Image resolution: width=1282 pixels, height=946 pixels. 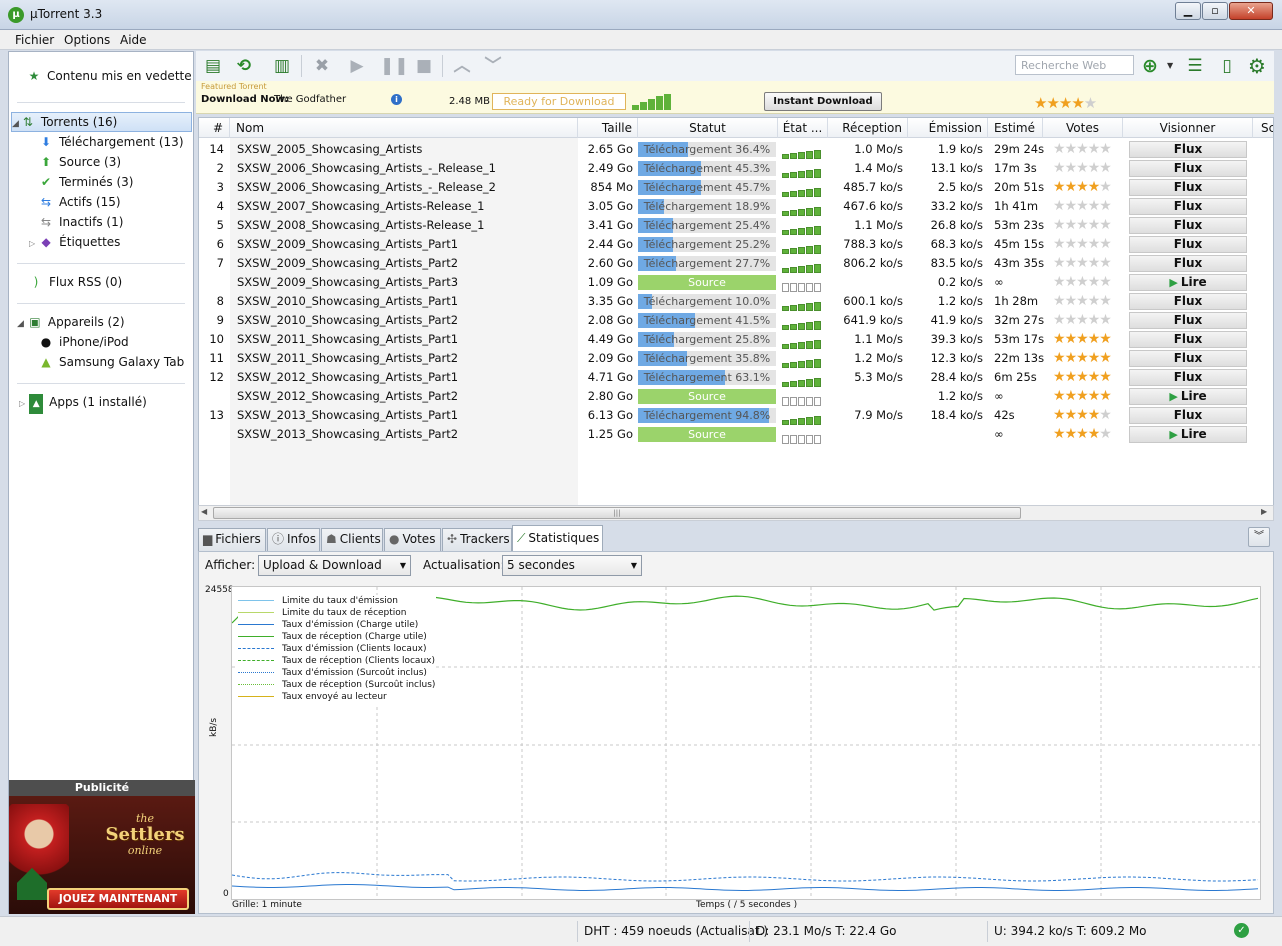 What do you see at coordinates (131, 222) in the screenshot?
I see `sidebar-item-inactive: ⇆ Inactifs (1)` at bounding box center [131, 222].